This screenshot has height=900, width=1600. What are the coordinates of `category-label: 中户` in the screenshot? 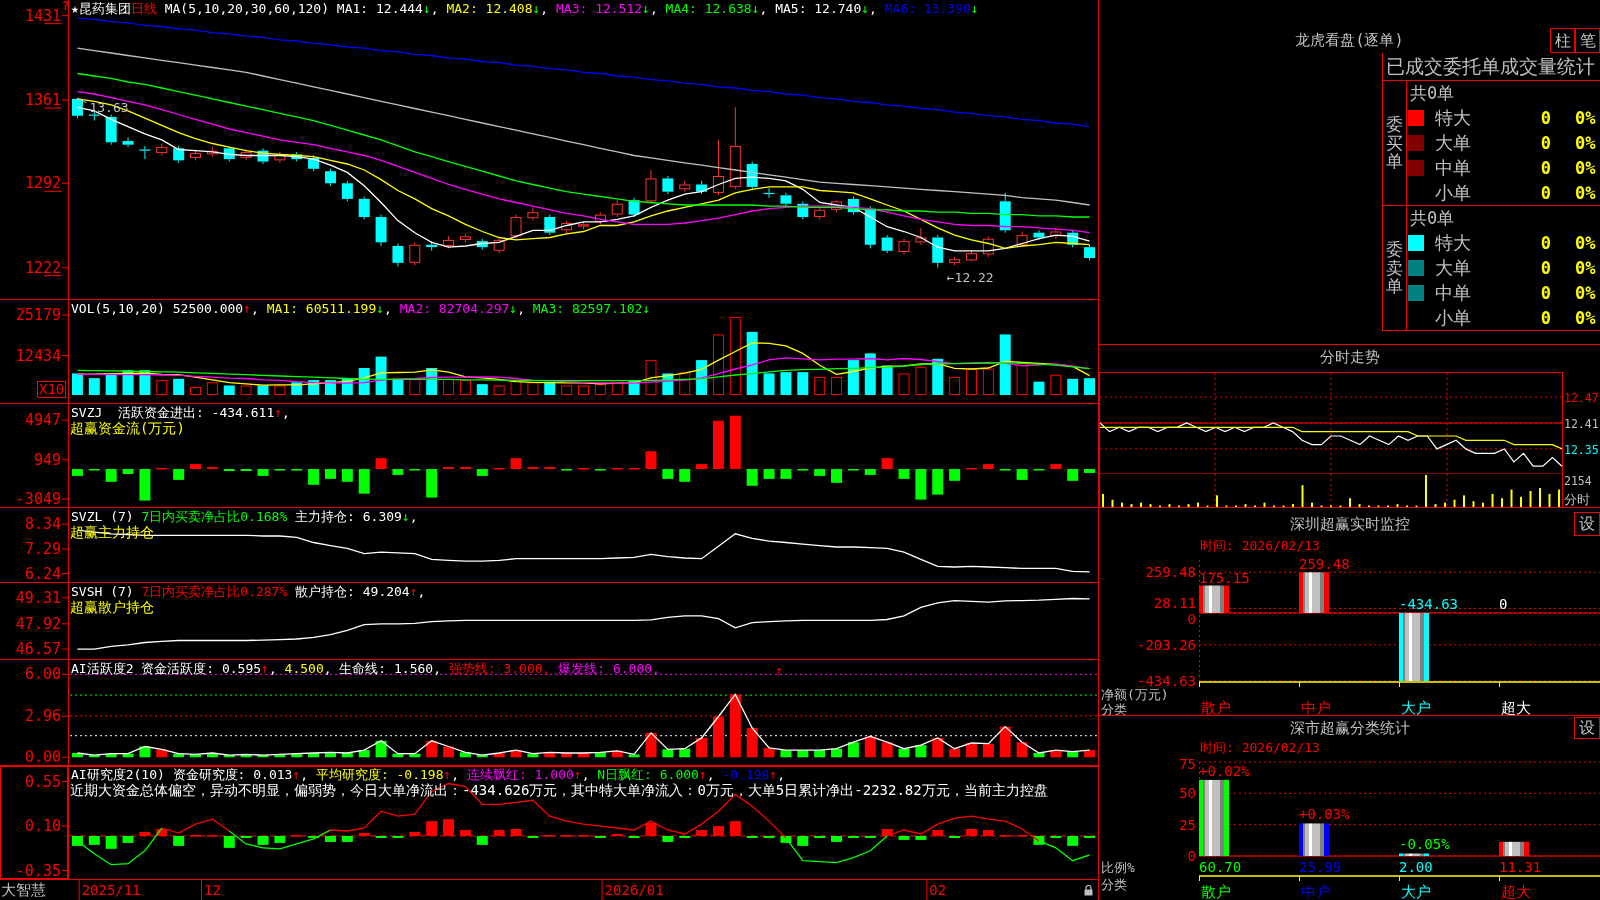 It's located at (1316, 707).